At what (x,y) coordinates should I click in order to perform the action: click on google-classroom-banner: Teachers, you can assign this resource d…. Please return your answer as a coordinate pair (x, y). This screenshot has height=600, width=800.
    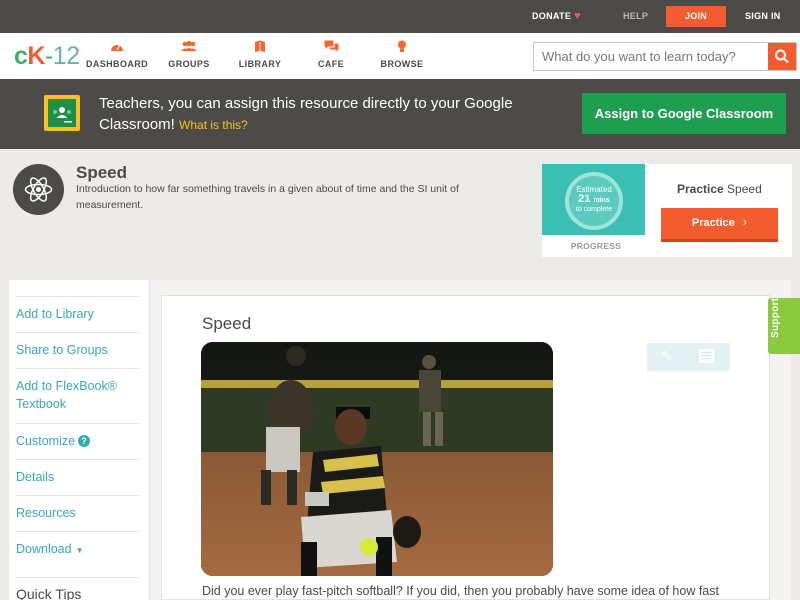
    Looking at the image, I should click on (400, 114).